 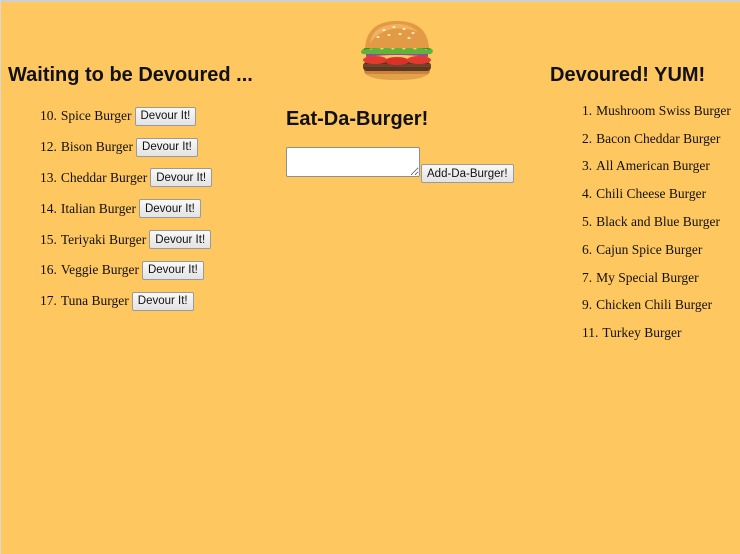 I want to click on burger-name: Bacon Cheddar Burger, so click(x=658, y=138).